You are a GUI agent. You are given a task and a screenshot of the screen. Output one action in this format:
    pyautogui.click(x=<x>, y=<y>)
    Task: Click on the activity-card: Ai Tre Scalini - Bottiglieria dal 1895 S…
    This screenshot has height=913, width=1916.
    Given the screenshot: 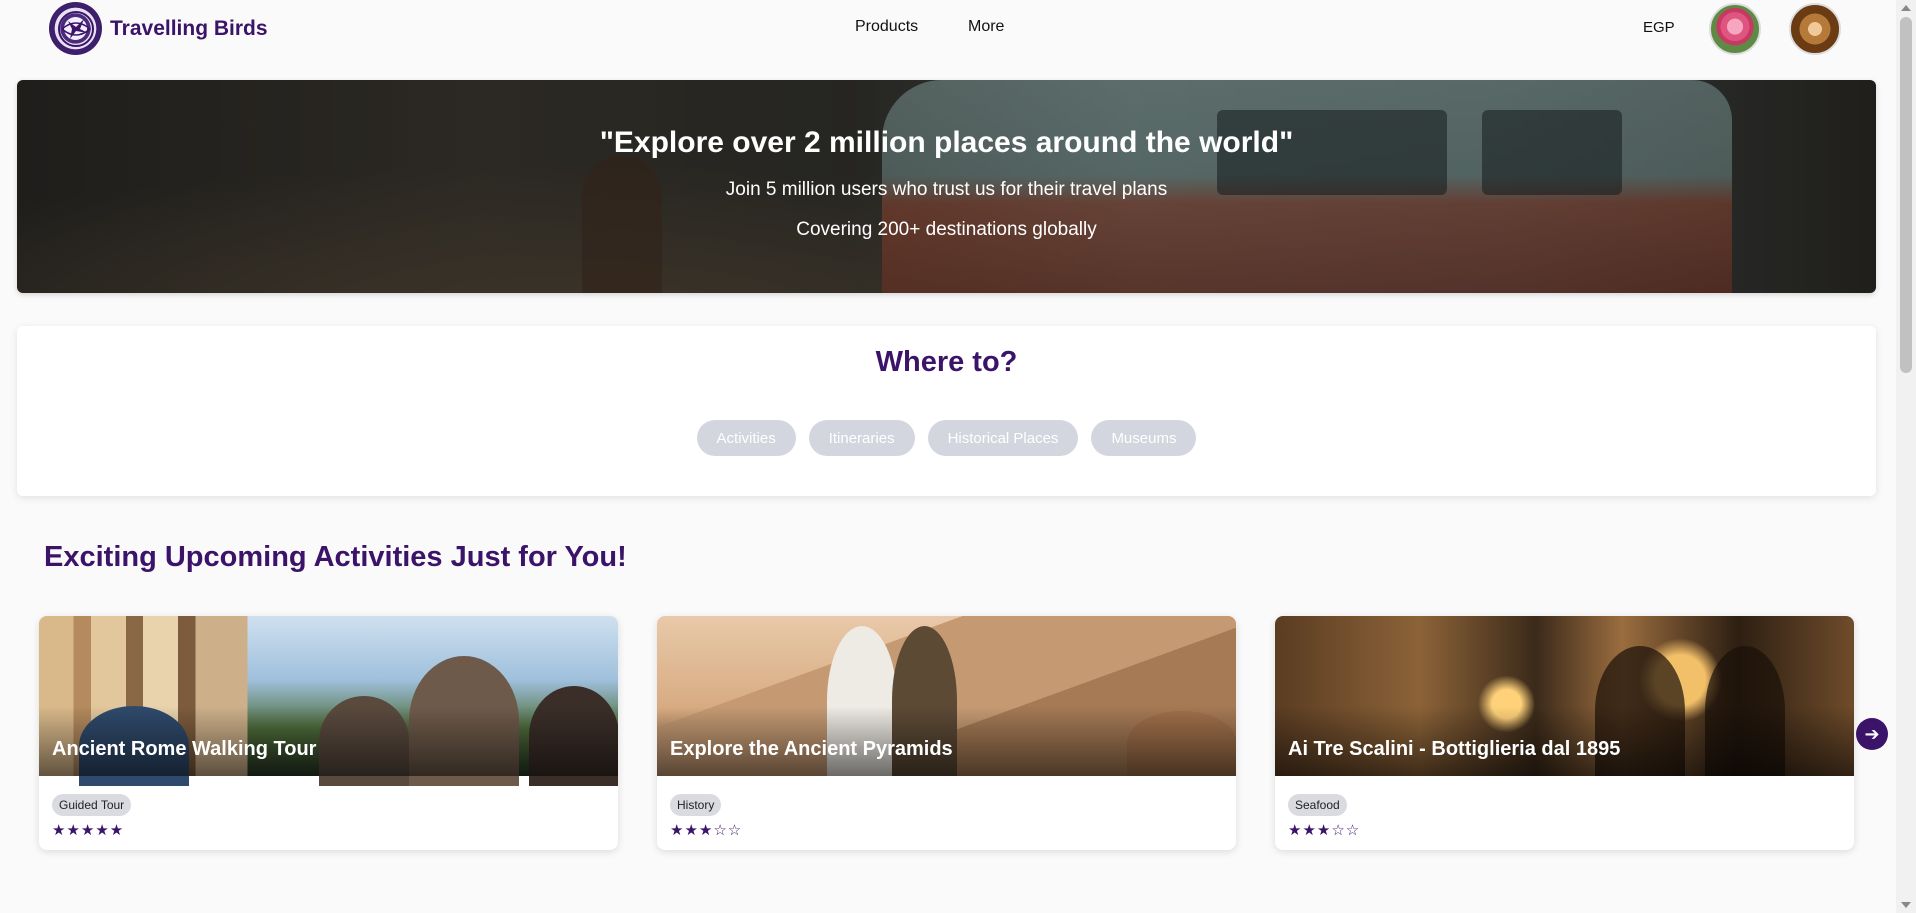 What is the action you would take?
    pyautogui.click(x=1564, y=733)
    